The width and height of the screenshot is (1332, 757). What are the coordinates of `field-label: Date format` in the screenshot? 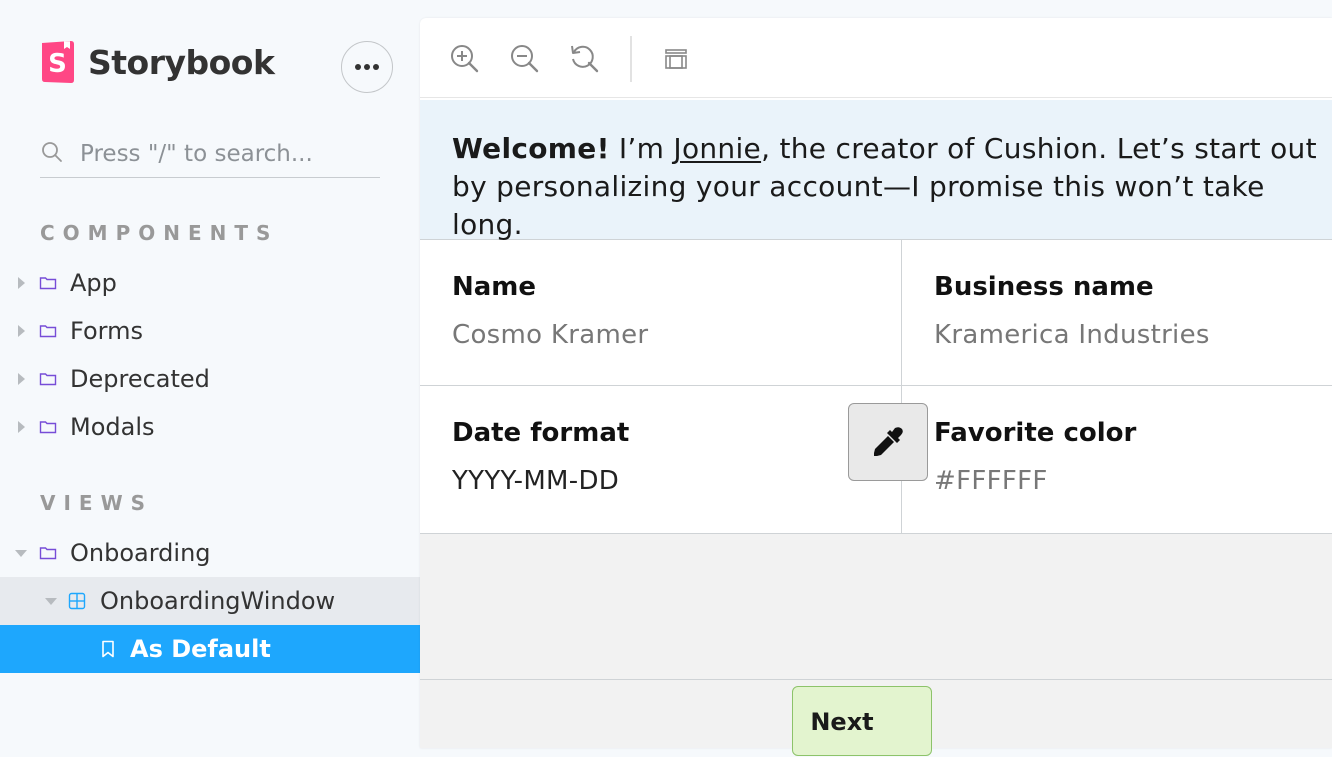 It's located at (541, 433).